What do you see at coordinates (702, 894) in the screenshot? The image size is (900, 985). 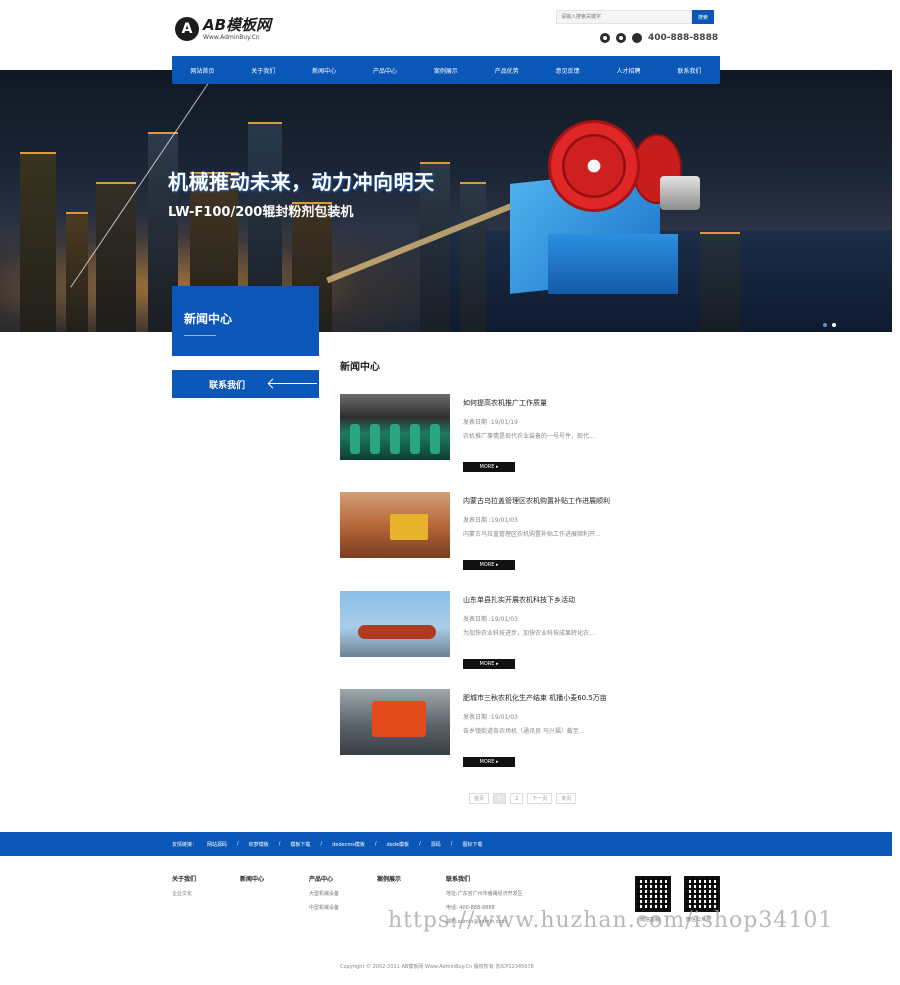 I see `wechat-official-qr-code` at bounding box center [702, 894].